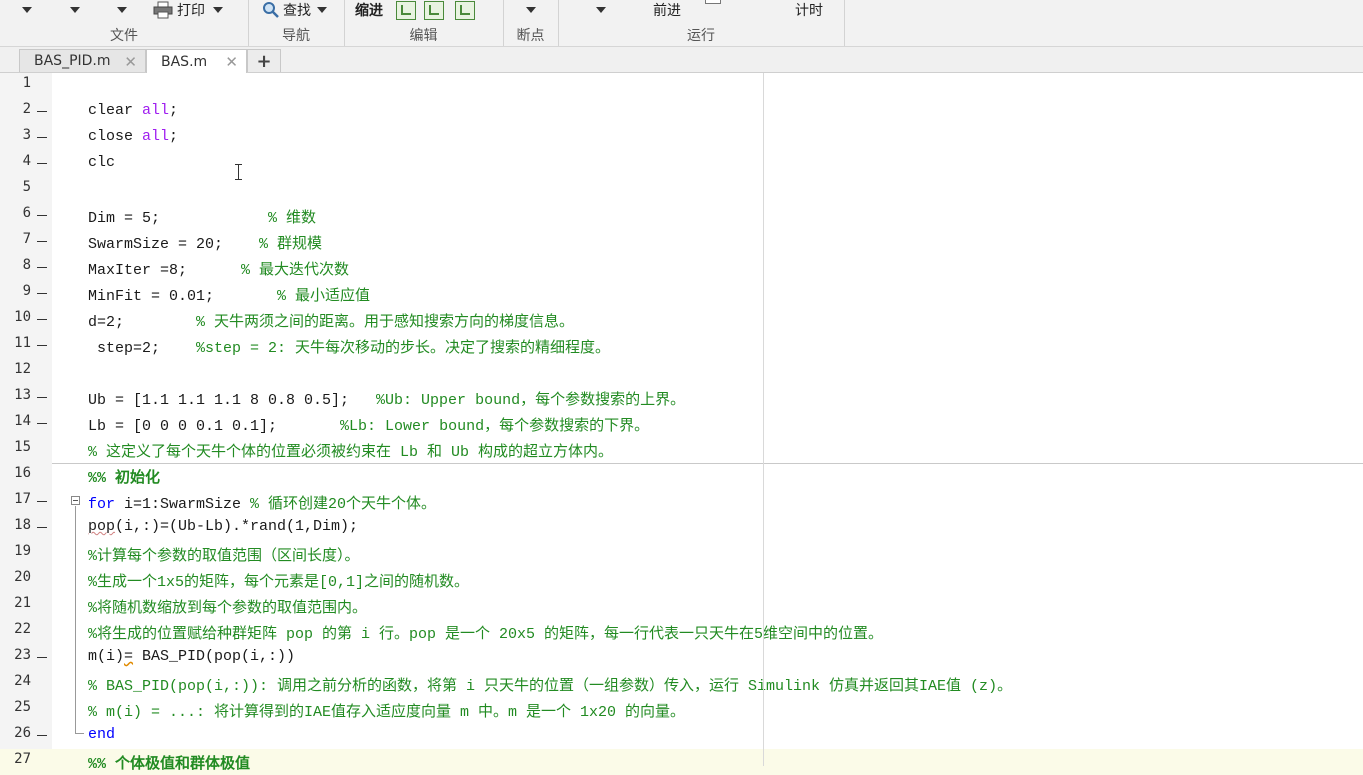 The height and width of the screenshot is (775, 1363). What do you see at coordinates (15, 499) in the screenshot?
I see `line-number: 17` at bounding box center [15, 499].